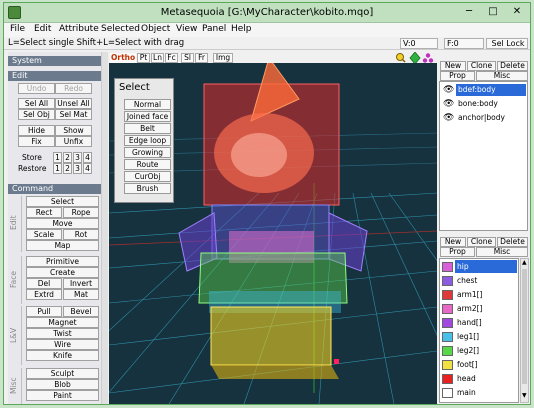 This screenshot has width=534, height=408. What do you see at coordinates (201, 58) in the screenshot?
I see `tab-free: Fr` at bounding box center [201, 58].